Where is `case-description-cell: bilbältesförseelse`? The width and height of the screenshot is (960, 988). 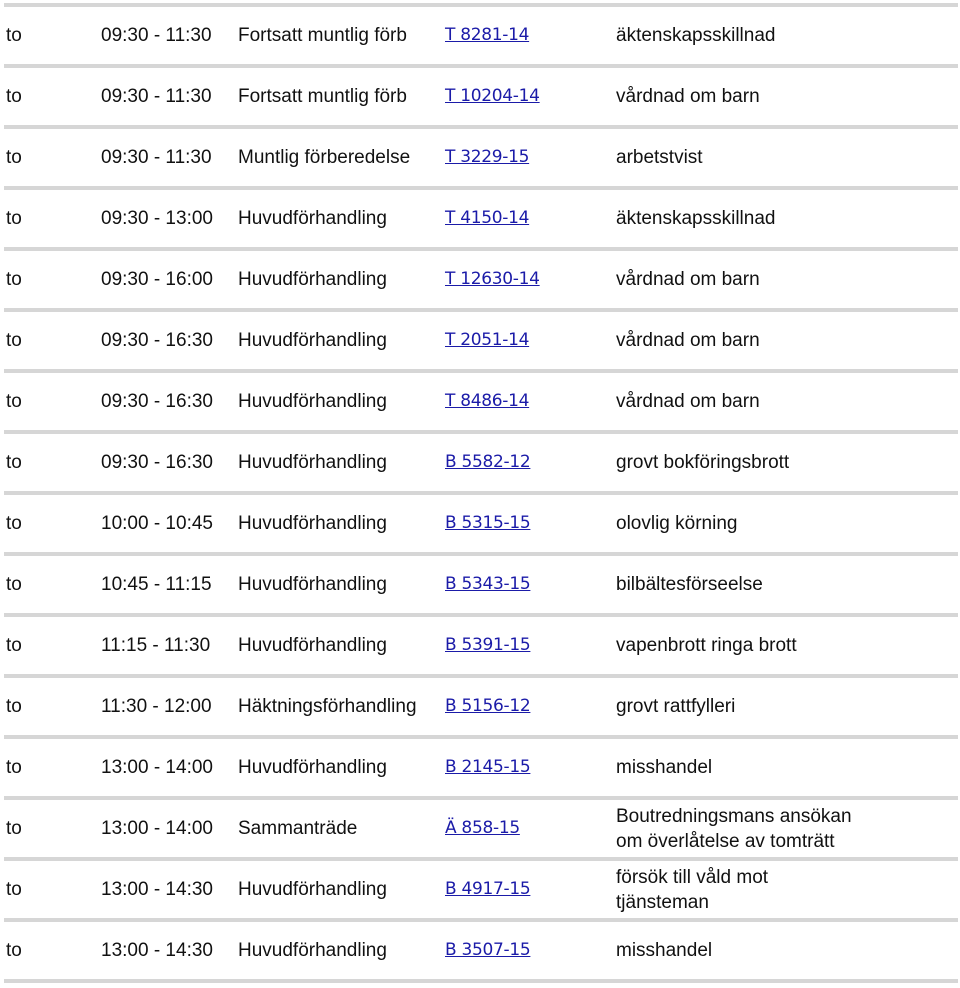 case-description-cell: bilbältesförseelse is located at coordinates (736, 584).